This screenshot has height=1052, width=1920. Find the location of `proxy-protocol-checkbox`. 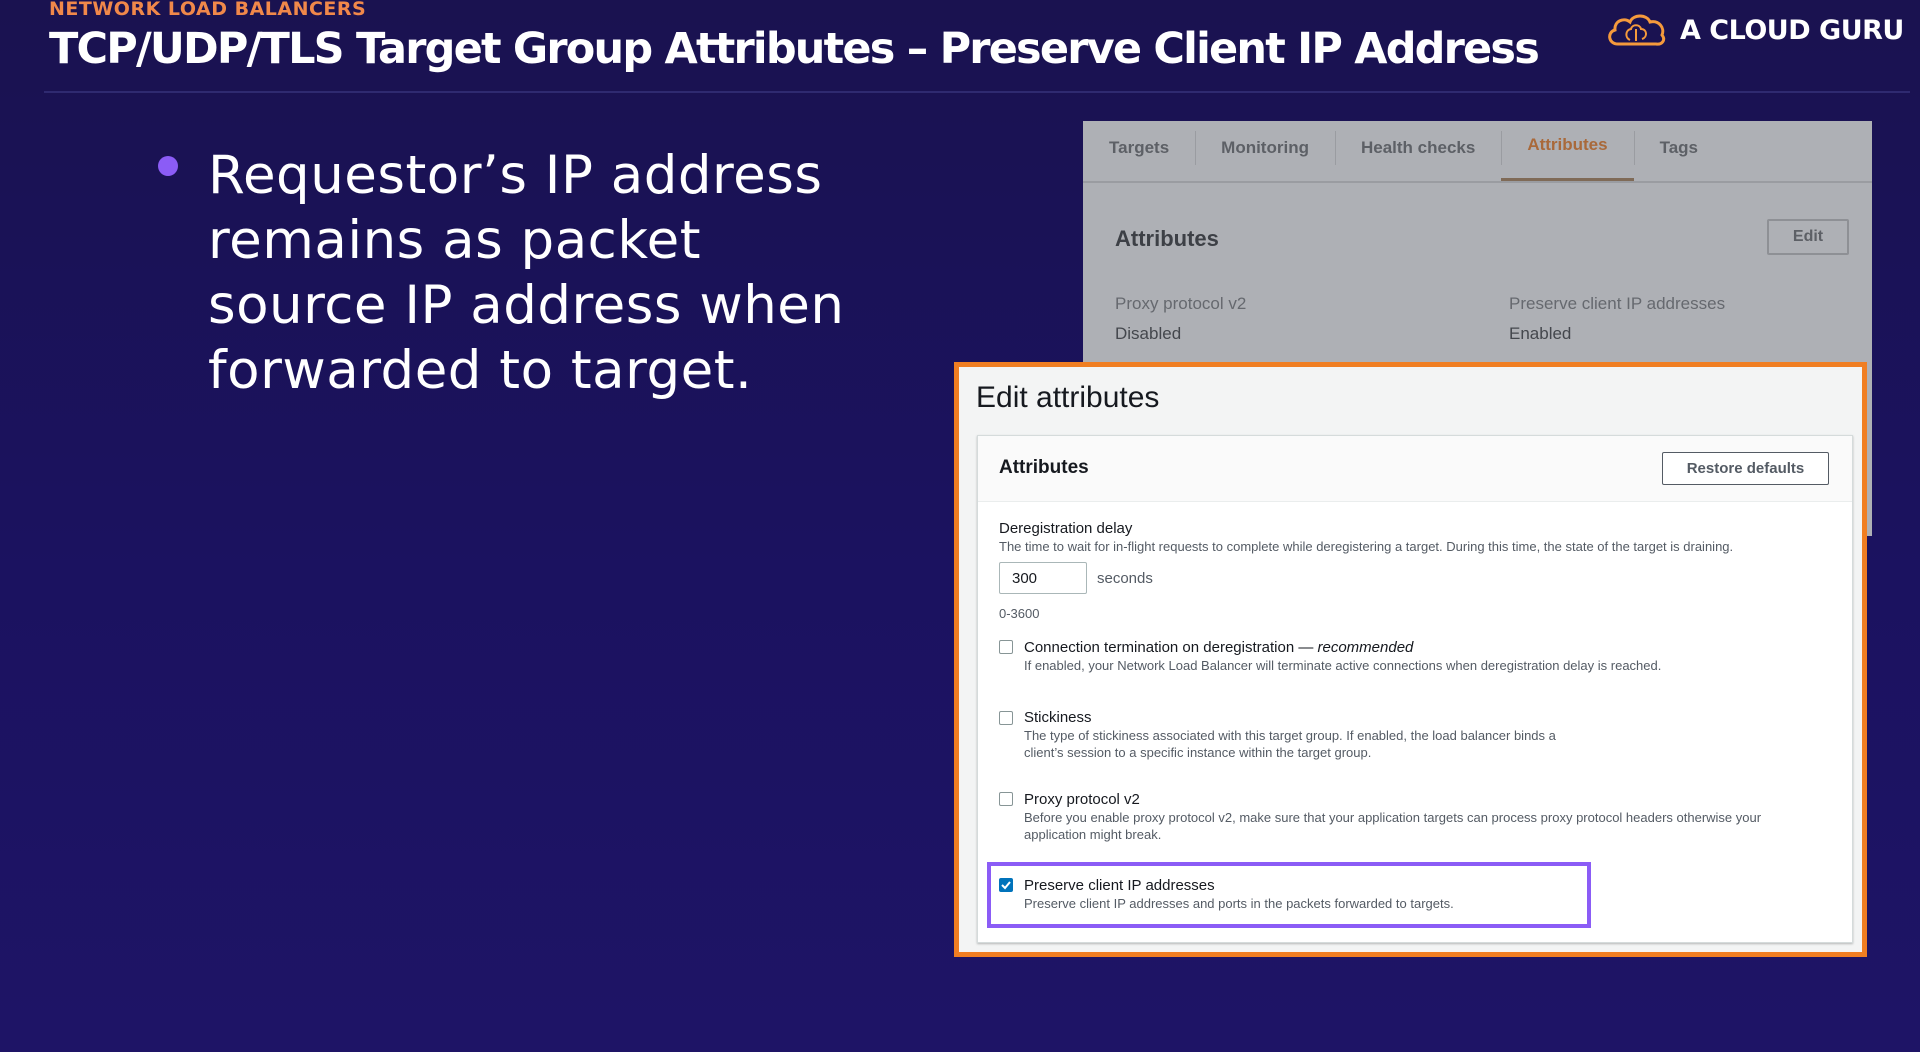

proxy-protocol-checkbox is located at coordinates (1006, 799).